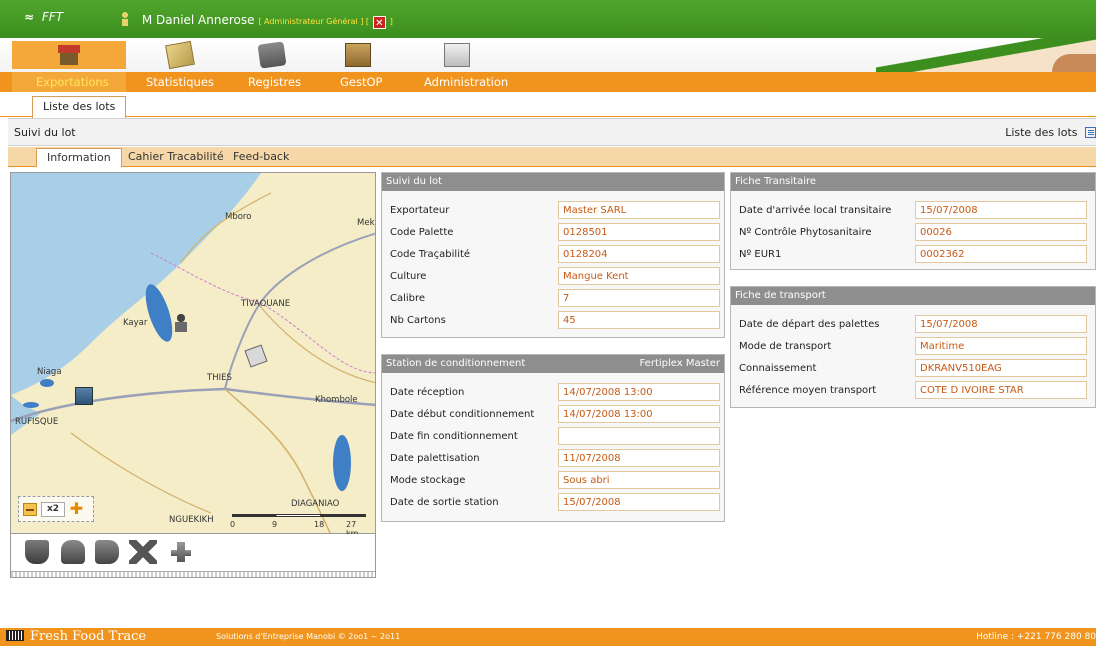 This screenshot has height=646, width=1096. What do you see at coordinates (639, 254) in the screenshot?
I see `field-value: 0128204` at bounding box center [639, 254].